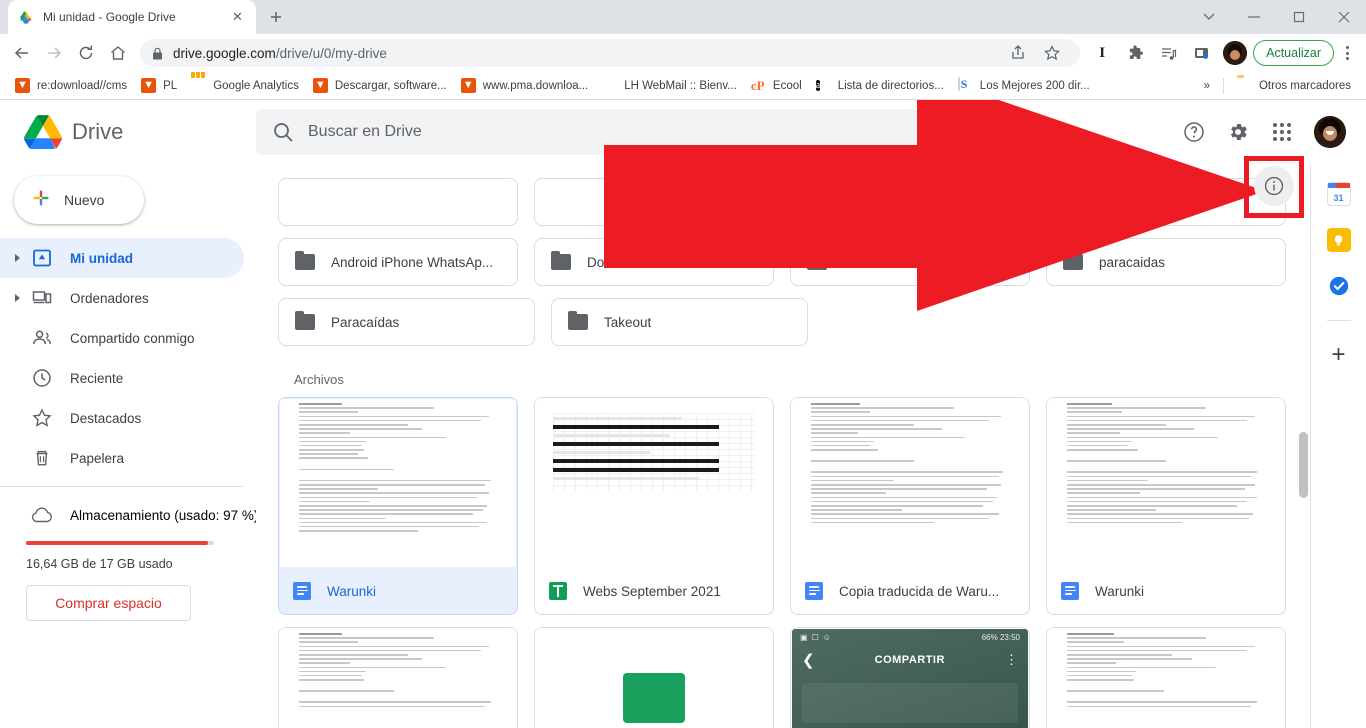 The image size is (1366, 728). Describe the element at coordinates (159, 86) in the screenshot. I see `bookmark-item: ▼ PL` at that location.